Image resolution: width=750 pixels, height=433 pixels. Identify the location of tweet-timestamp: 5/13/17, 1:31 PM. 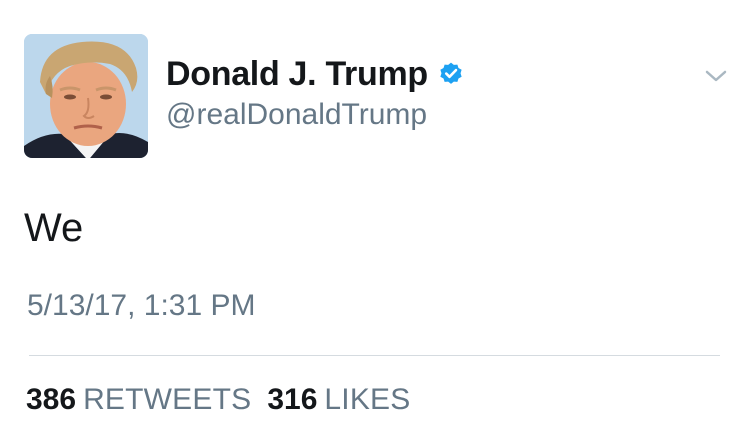
(141, 306).